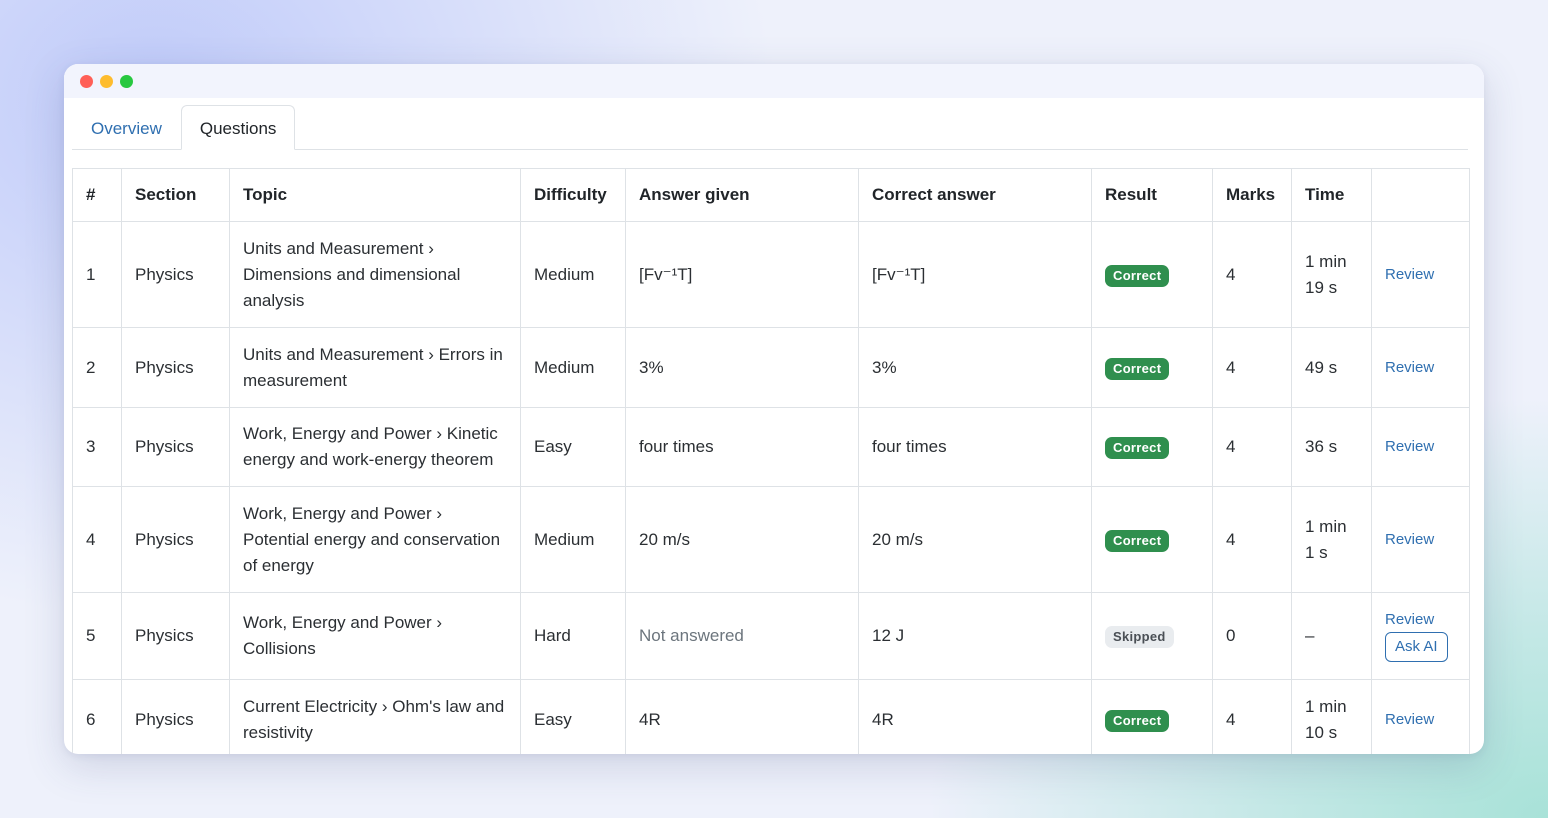 The image size is (1548, 818). Describe the element at coordinates (126, 127) in the screenshot. I see `tab-overview: Overview` at that location.